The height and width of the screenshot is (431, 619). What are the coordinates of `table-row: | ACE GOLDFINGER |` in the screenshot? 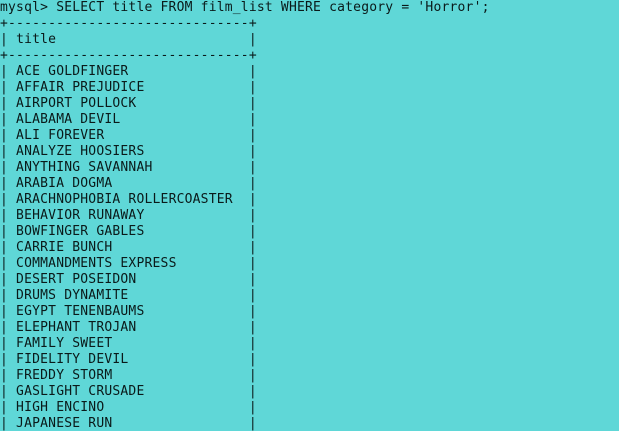 It's located at (128, 71).